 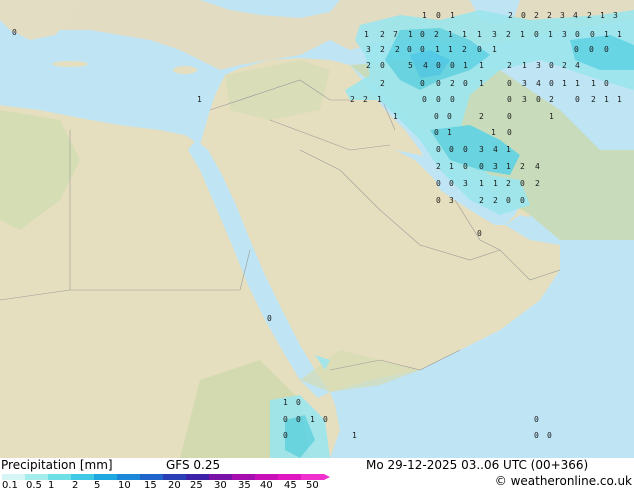 What do you see at coordinates (477, 465) in the screenshot?
I see `forecast-datetime: Mo 29-12-2025 03..06 UTC (00+366)` at bounding box center [477, 465].